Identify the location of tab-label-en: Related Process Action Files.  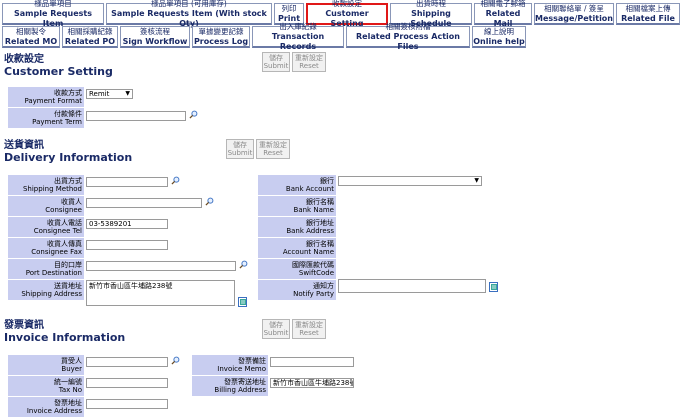
(408, 41).